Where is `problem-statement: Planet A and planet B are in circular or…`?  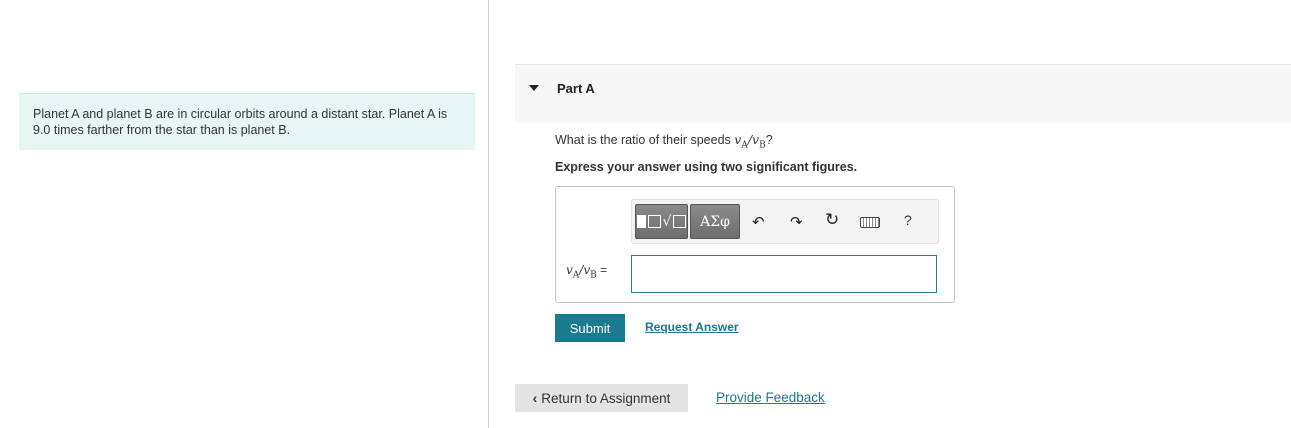
problem-statement: Planet A and planet B are in circular or… is located at coordinates (247, 121).